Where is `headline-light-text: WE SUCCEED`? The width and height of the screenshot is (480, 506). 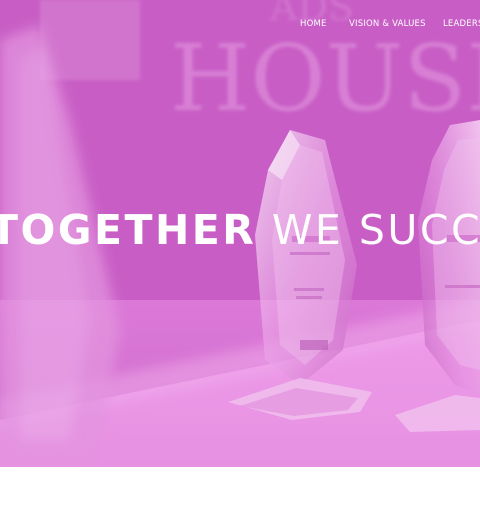
headline-light-text: WE SUCCEED is located at coordinates (375, 230).